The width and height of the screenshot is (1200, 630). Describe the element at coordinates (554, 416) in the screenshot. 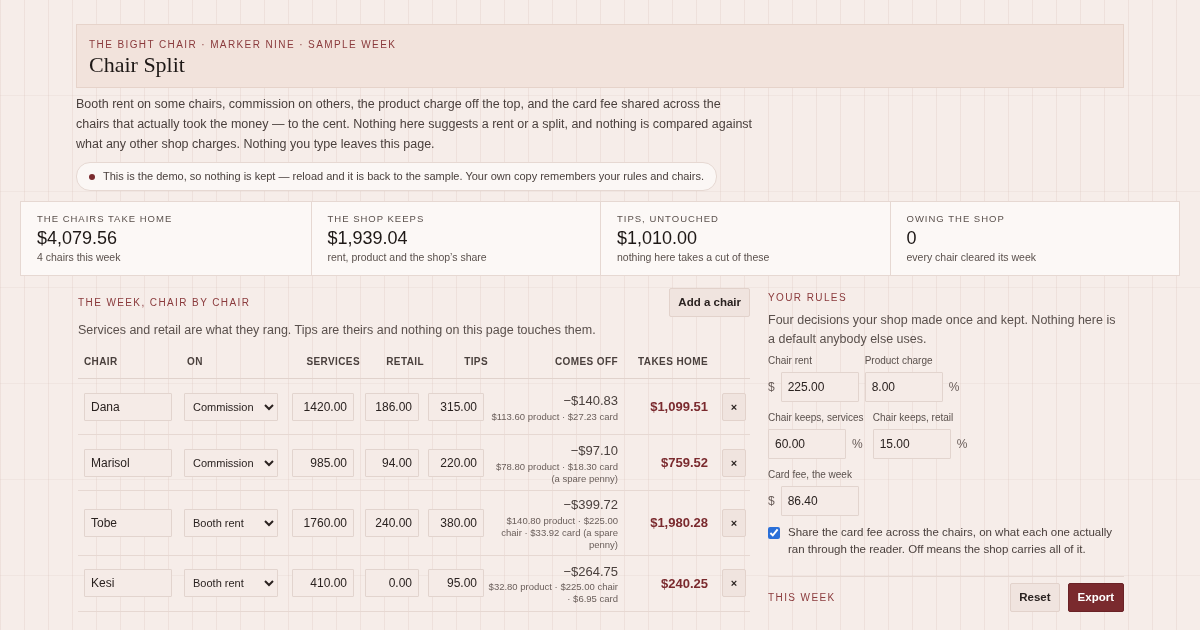

I see `deduction-detail: $113.60 product · $27.23 card` at that location.